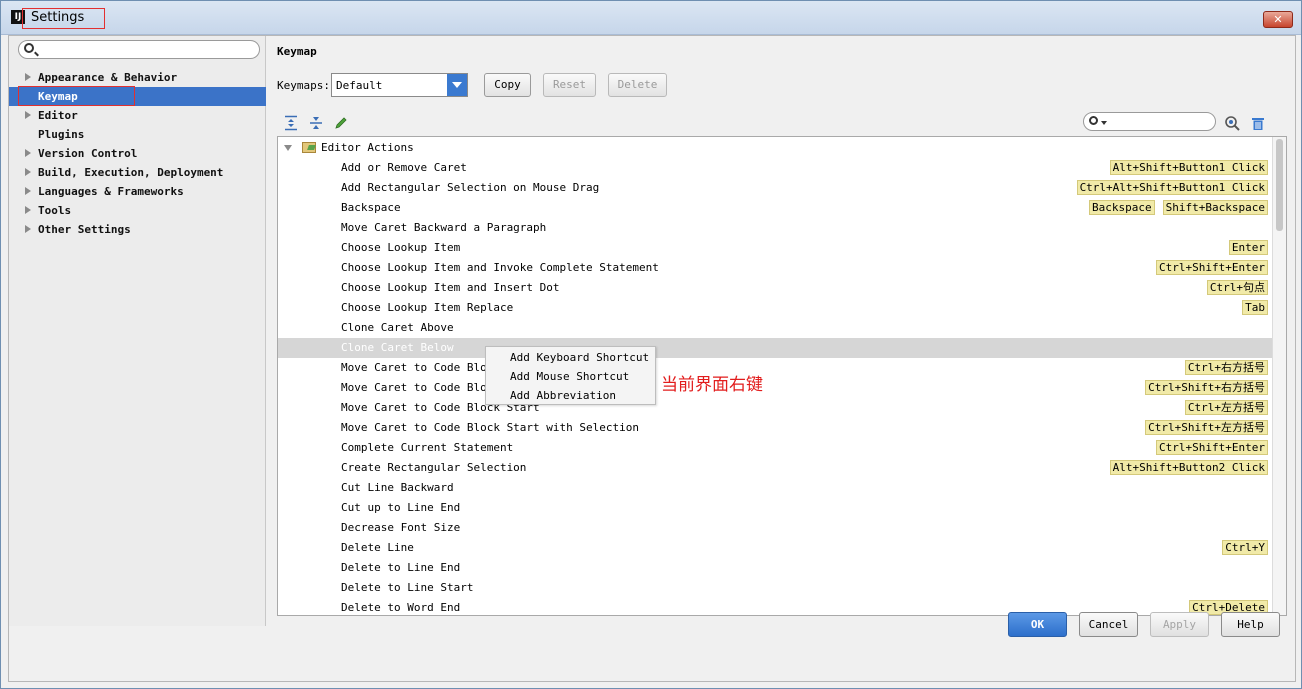  What do you see at coordinates (569, 85) in the screenshot?
I see `reset-button: Reset` at bounding box center [569, 85].